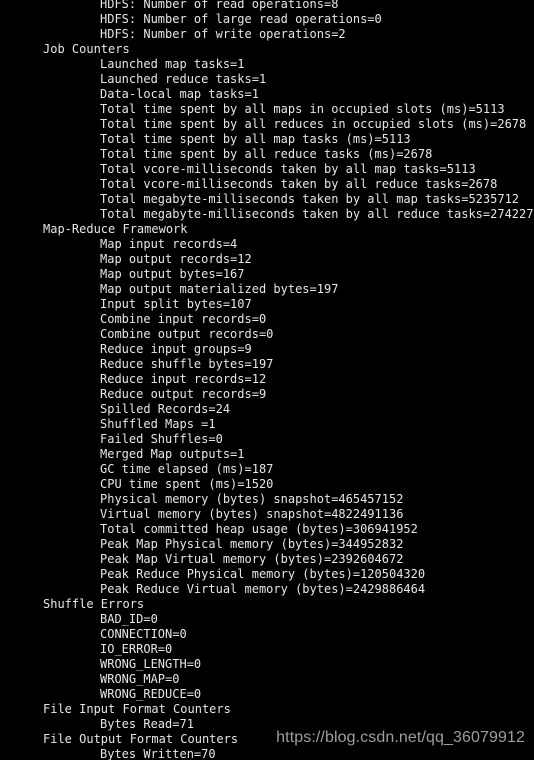  Describe the element at coordinates (172, 274) in the screenshot. I see `counter-line: Map output bytes=167` at that location.